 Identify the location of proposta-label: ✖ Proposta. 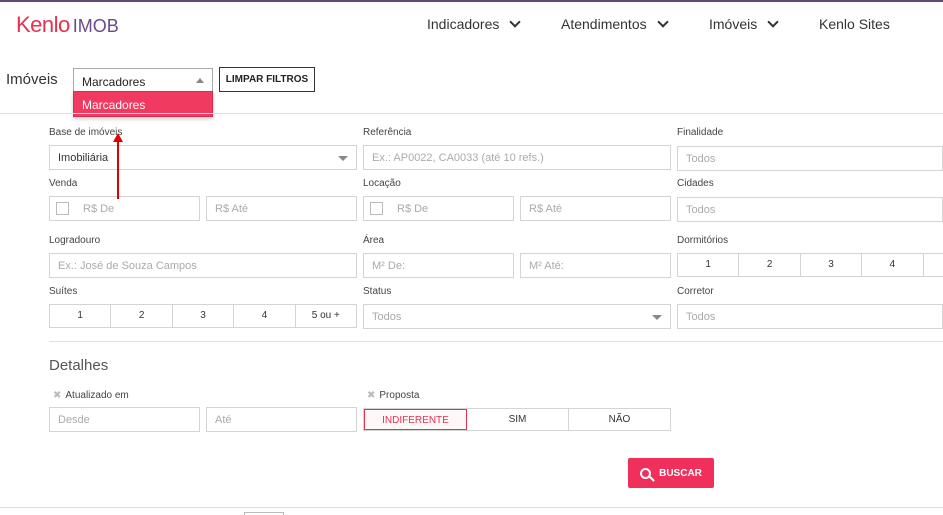
(393, 395).